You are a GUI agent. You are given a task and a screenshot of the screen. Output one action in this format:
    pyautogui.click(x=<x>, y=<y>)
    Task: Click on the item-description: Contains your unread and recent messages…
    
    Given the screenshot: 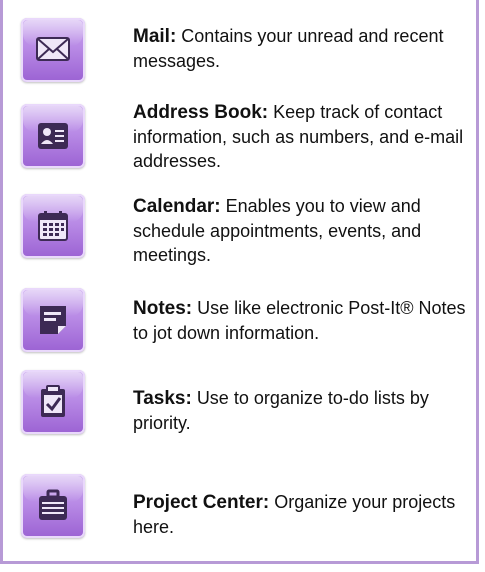 What is the action you would take?
    pyautogui.click(x=288, y=48)
    